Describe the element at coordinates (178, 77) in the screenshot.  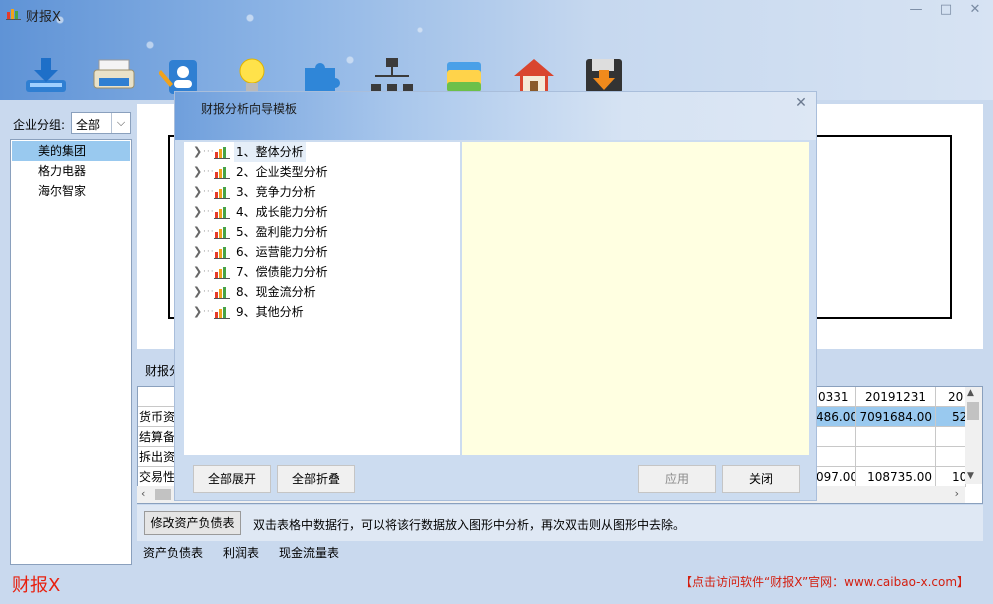
I see `contact-edit-icon` at that location.